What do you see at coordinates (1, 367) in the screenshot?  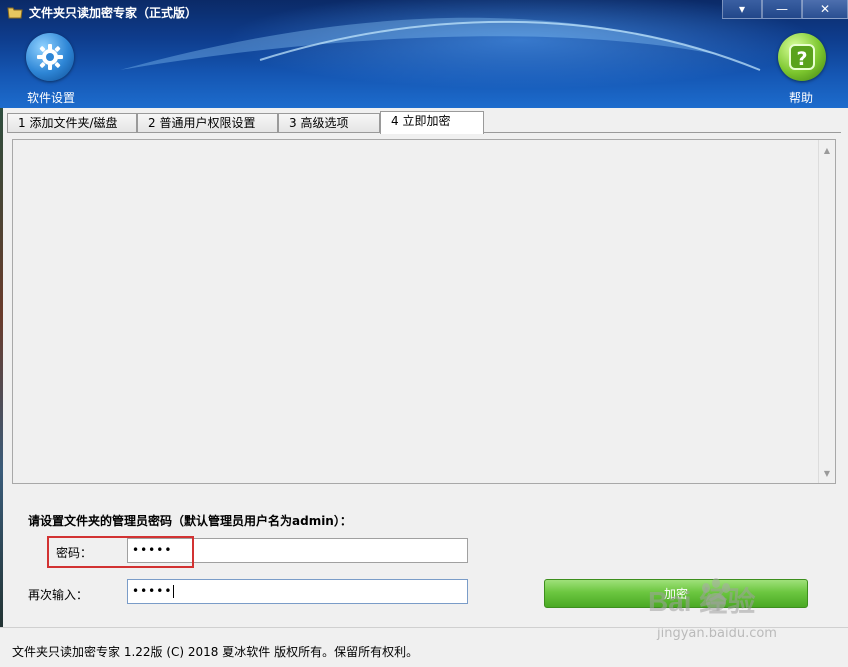 I see `background-strip` at bounding box center [1, 367].